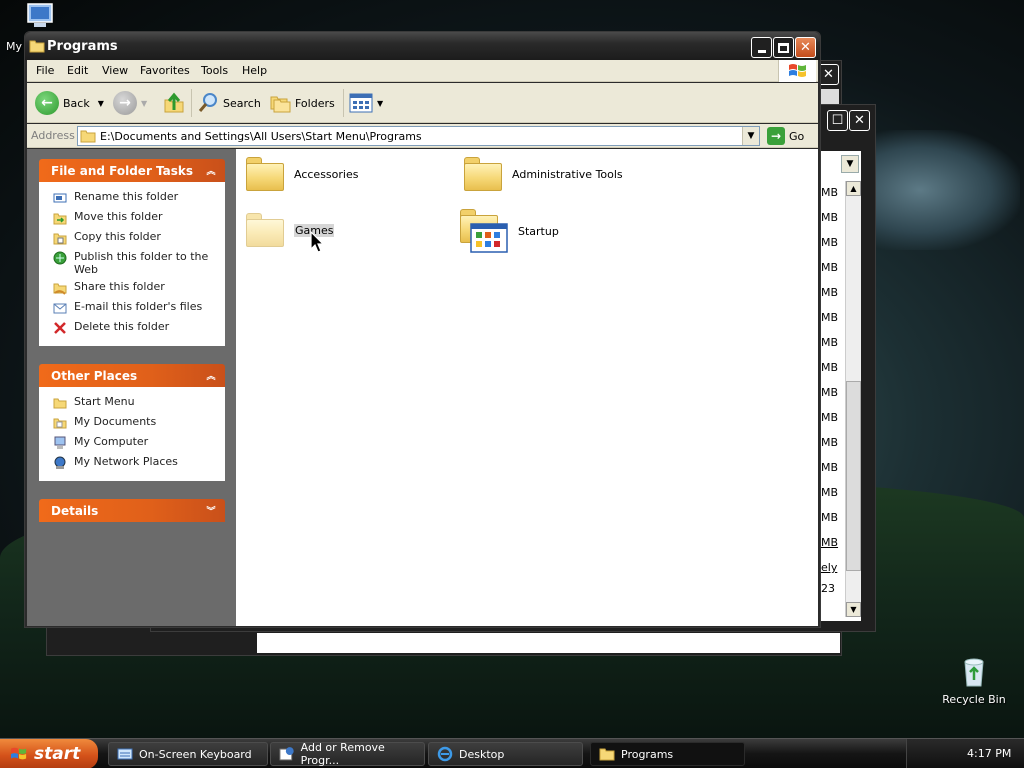 Image resolution: width=1024 pixels, height=768 pixels. Describe the element at coordinates (94, 375) in the screenshot. I see `other-places-title: Other Places` at that location.